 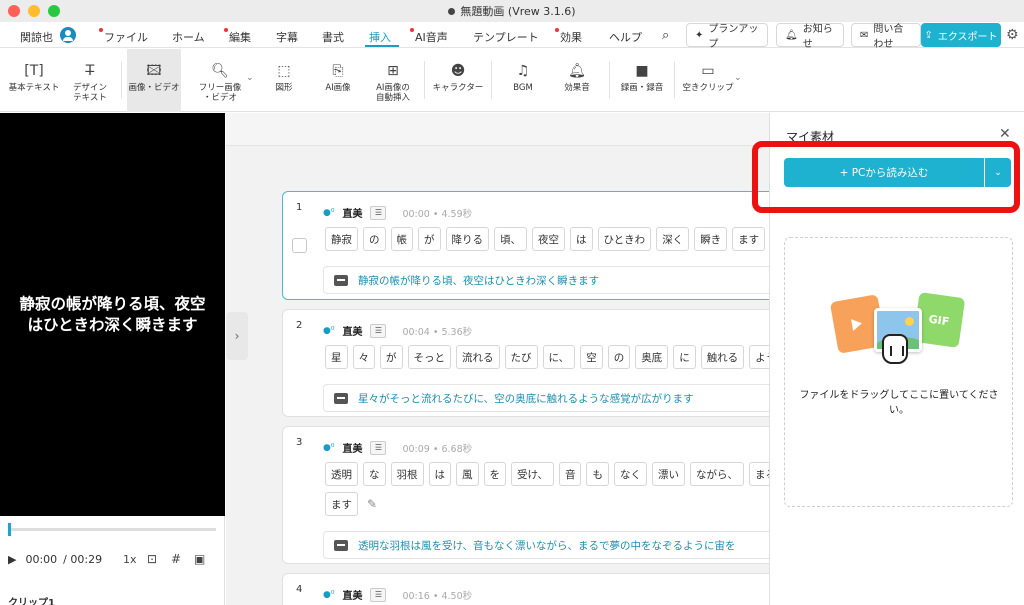 I want to click on close-window-button, so click(x=14, y=11).